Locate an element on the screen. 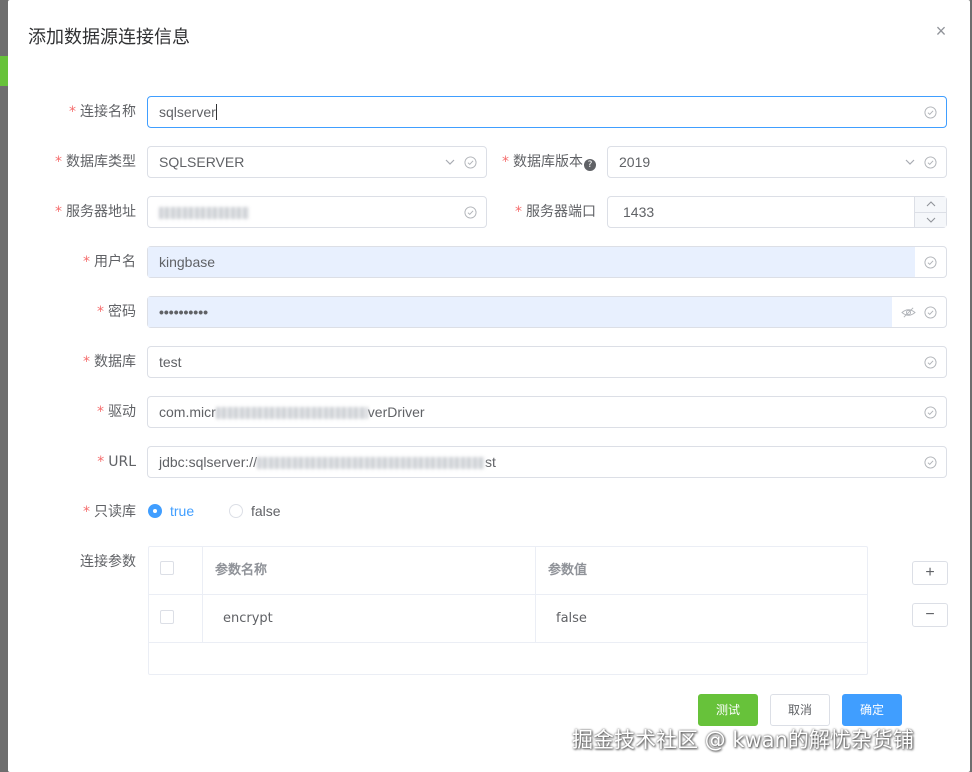 This screenshot has height=772, width=972. server-address-label-text: 服务器地址 is located at coordinates (101, 212).